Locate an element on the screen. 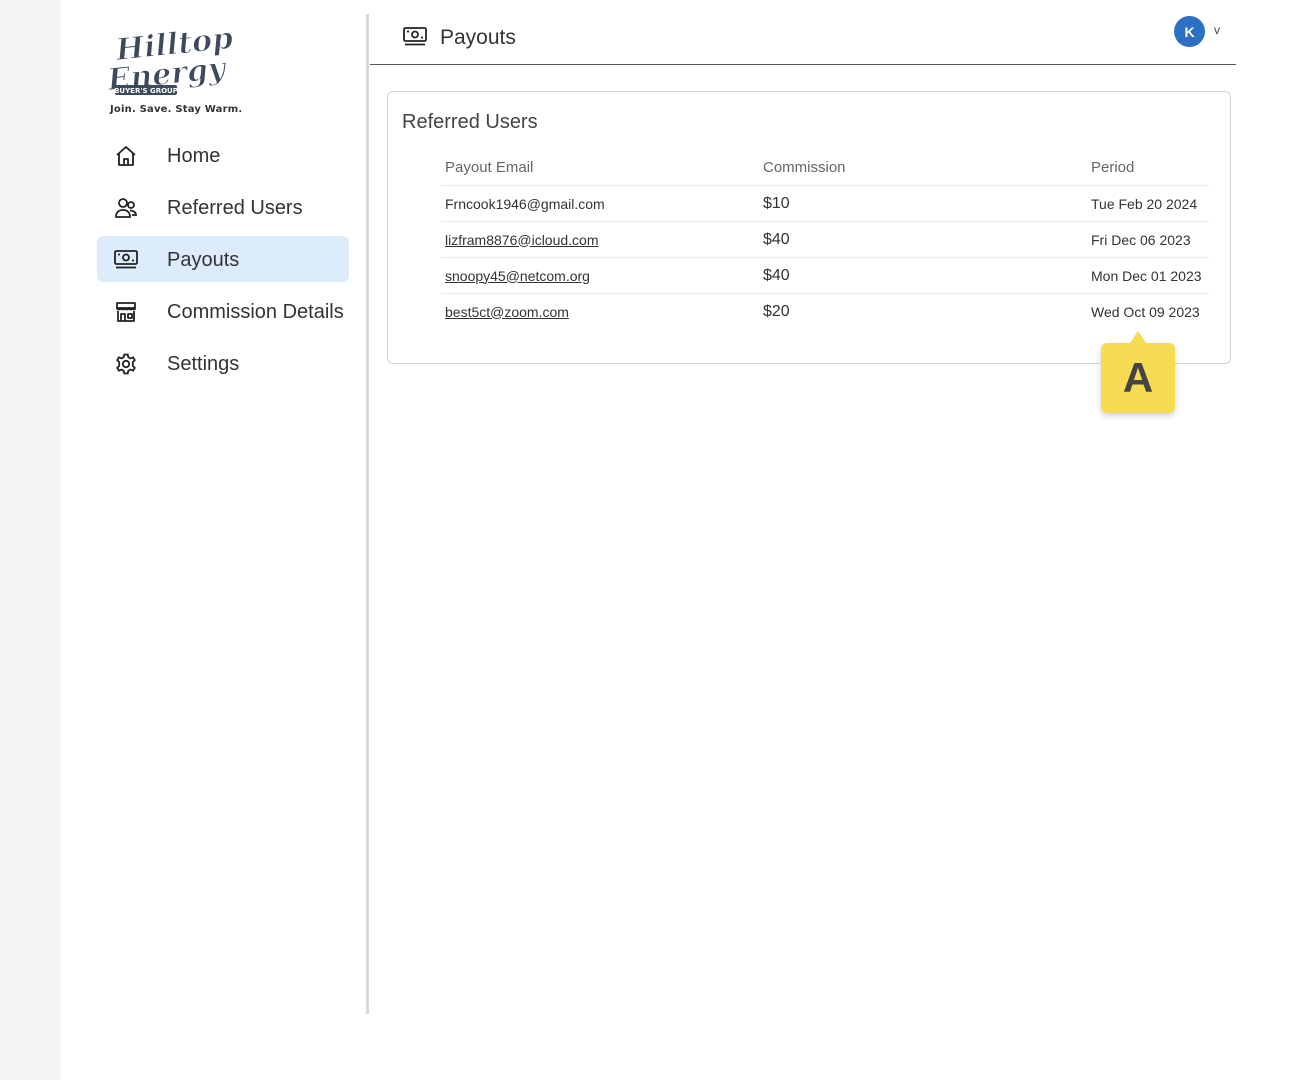  table-row: best5ct@zoom.com $20 Wed Oct 09 2023 is located at coordinates (825, 312).